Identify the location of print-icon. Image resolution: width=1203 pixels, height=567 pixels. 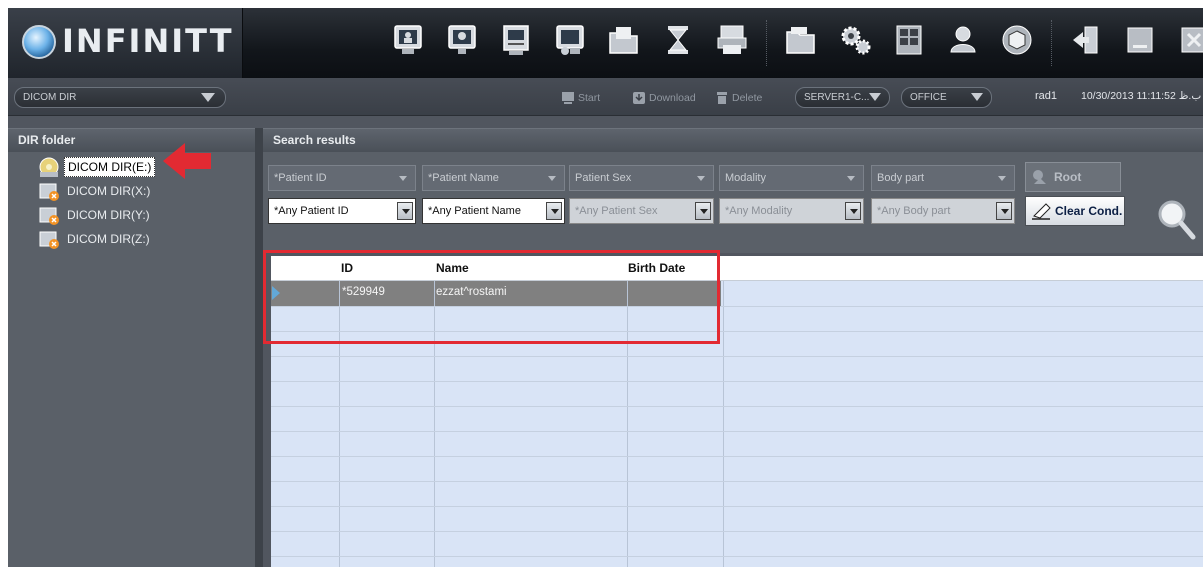
(732, 40).